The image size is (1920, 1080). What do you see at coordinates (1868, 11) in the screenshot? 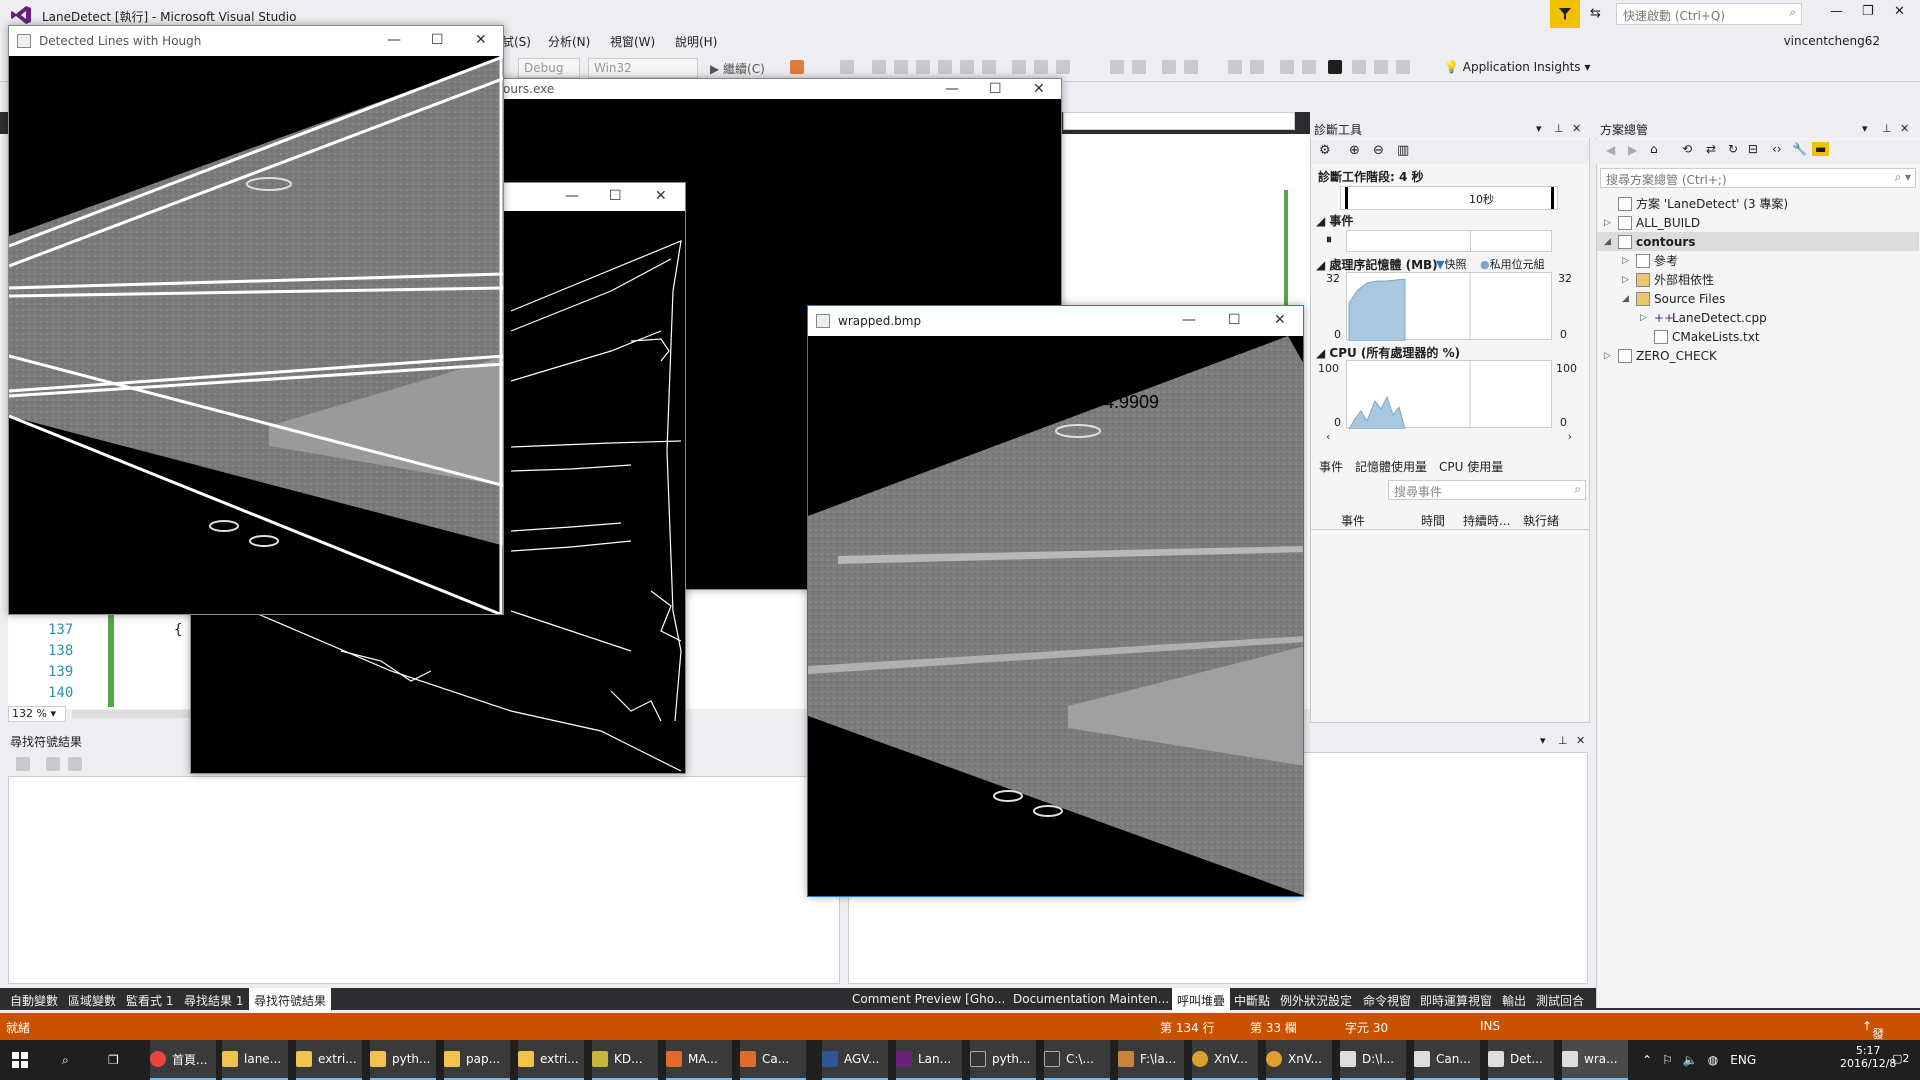
I see `restore-icon: ❐` at bounding box center [1868, 11].